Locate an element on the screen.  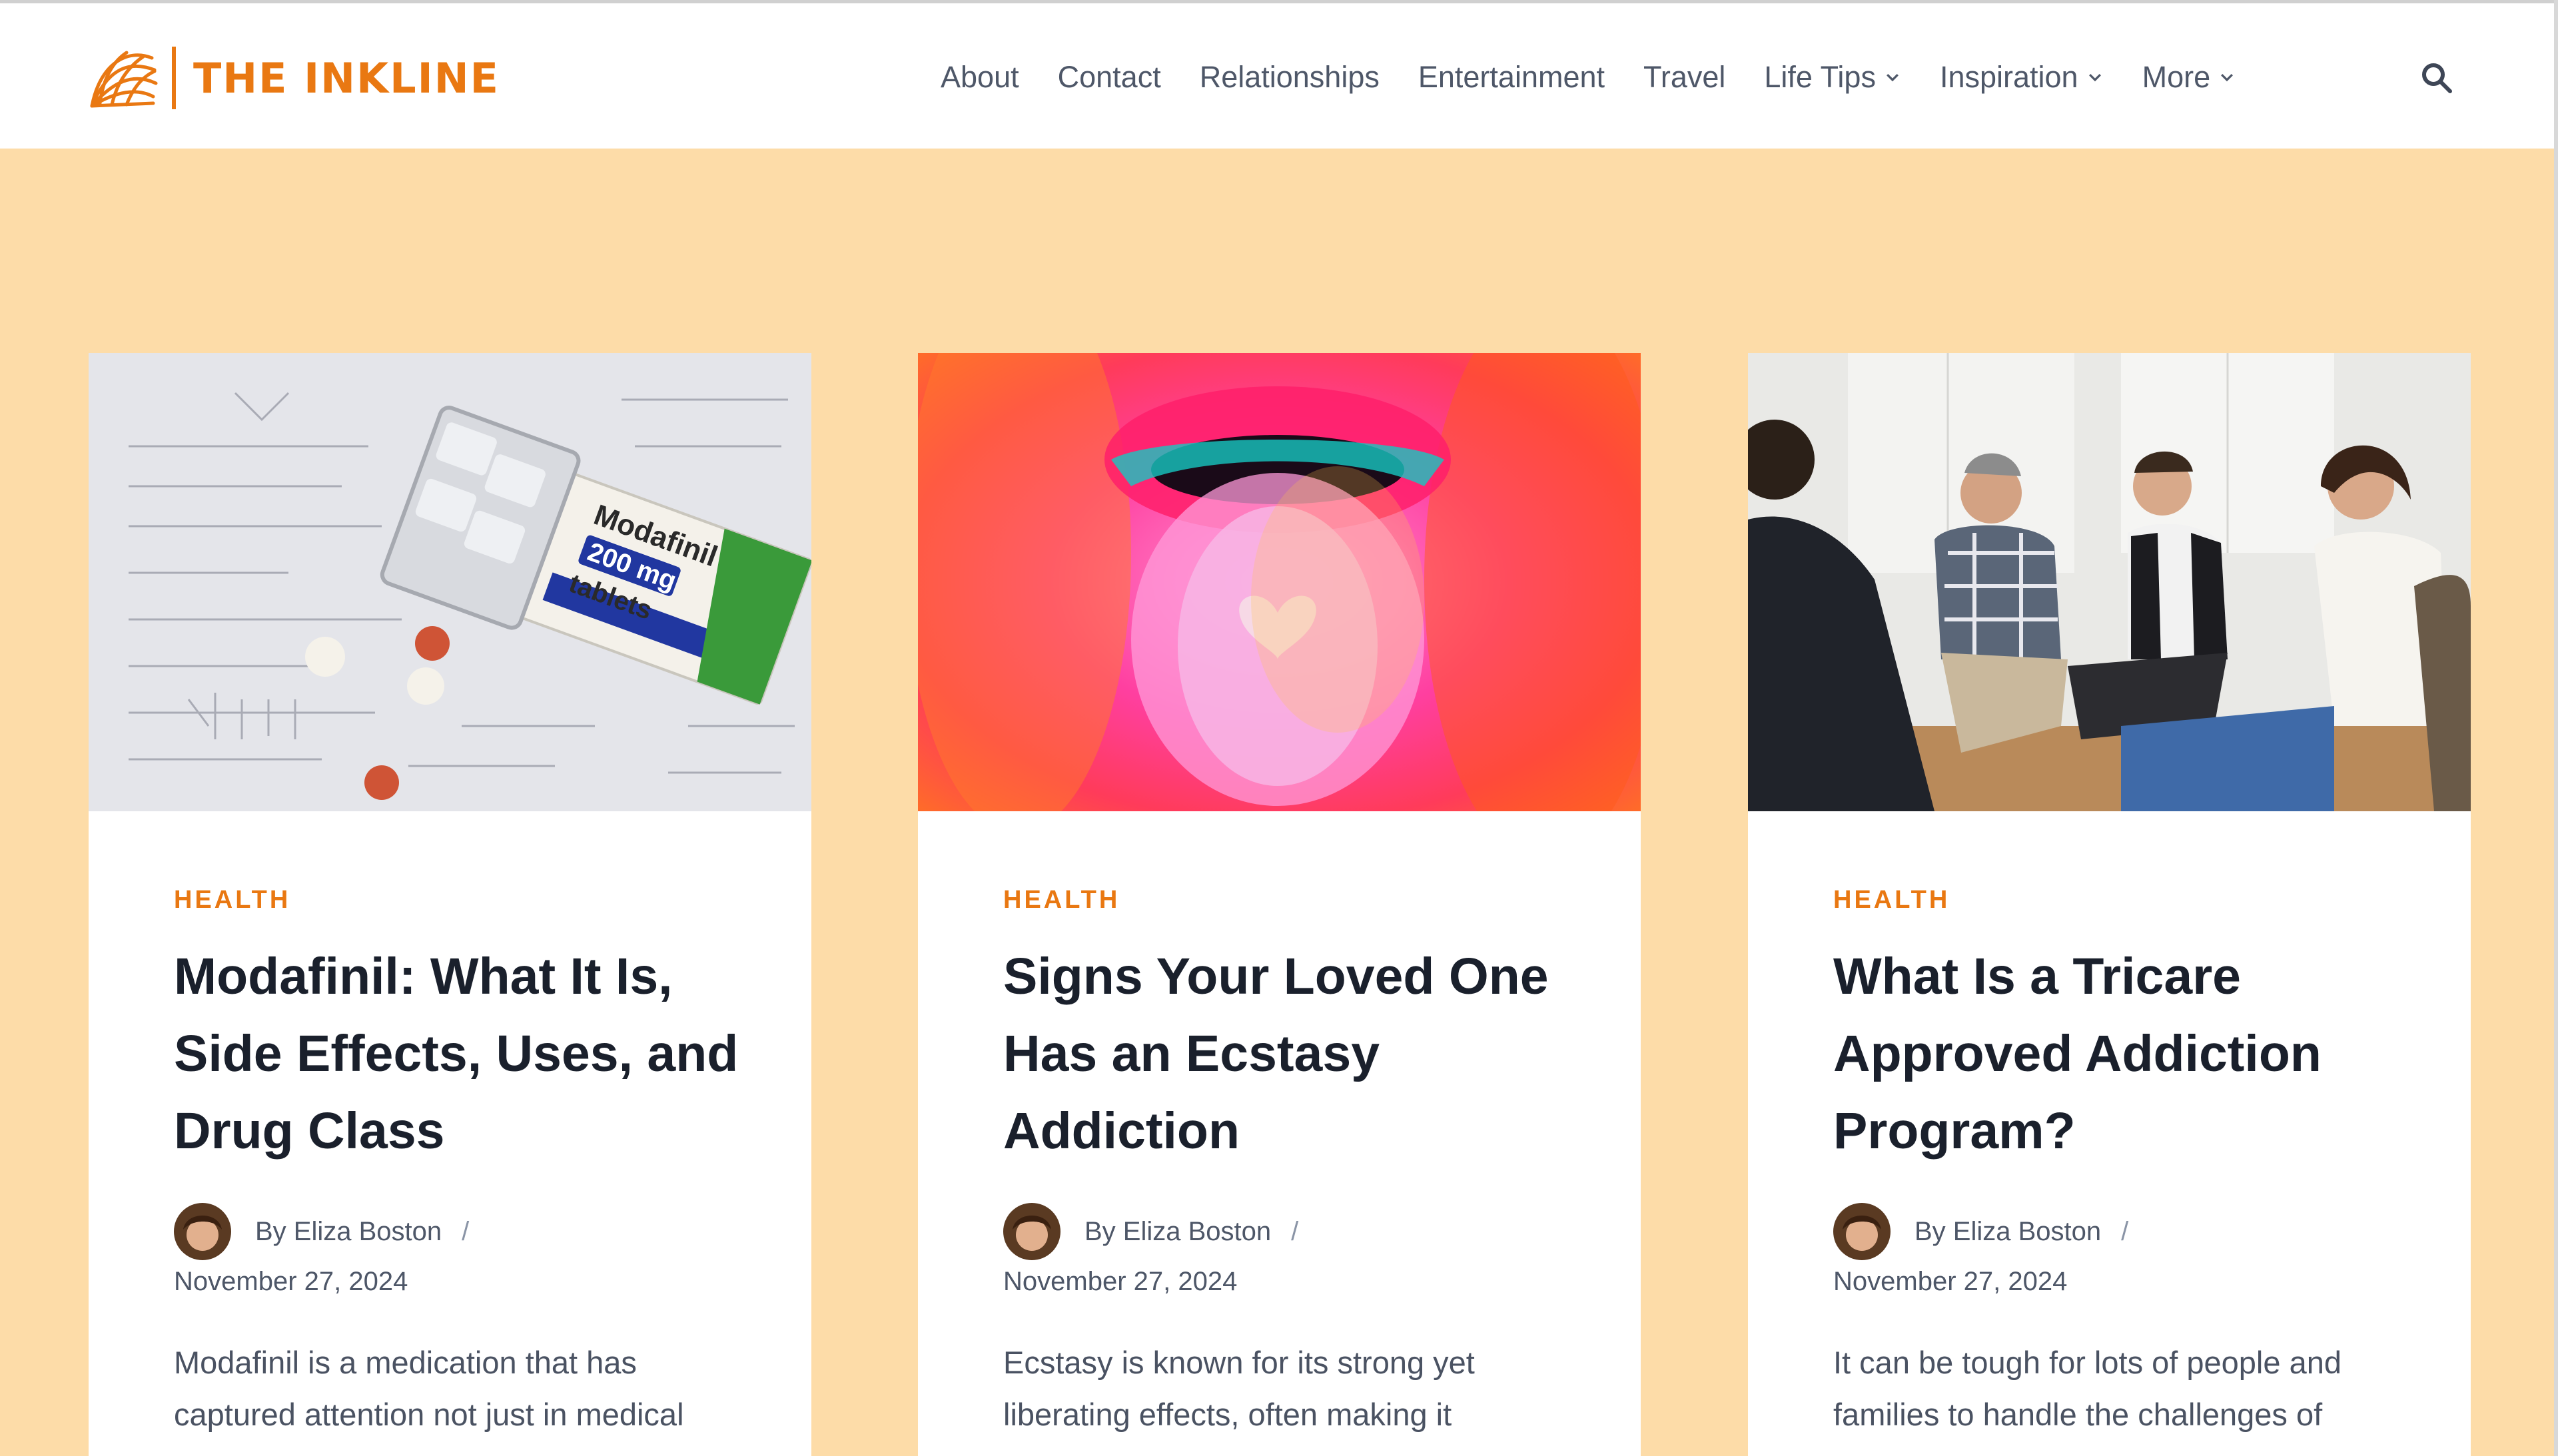
nav-more: More is located at coordinates (2189, 77).